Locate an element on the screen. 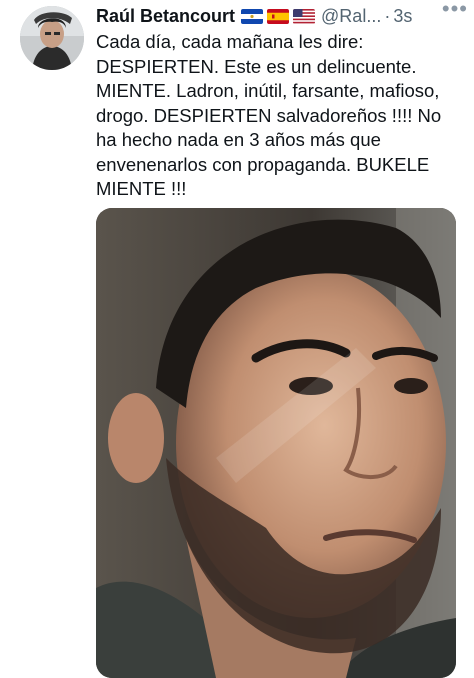 This screenshot has height=678, width=474. flag-spain-icon is located at coordinates (278, 16).